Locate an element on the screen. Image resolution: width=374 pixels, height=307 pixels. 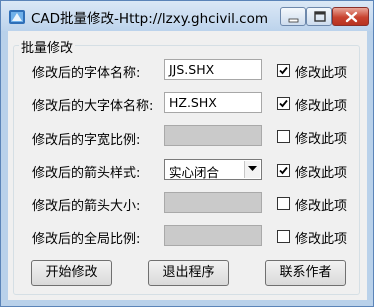
global-scale-check-label: 修改此项 is located at coordinates (321, 237).